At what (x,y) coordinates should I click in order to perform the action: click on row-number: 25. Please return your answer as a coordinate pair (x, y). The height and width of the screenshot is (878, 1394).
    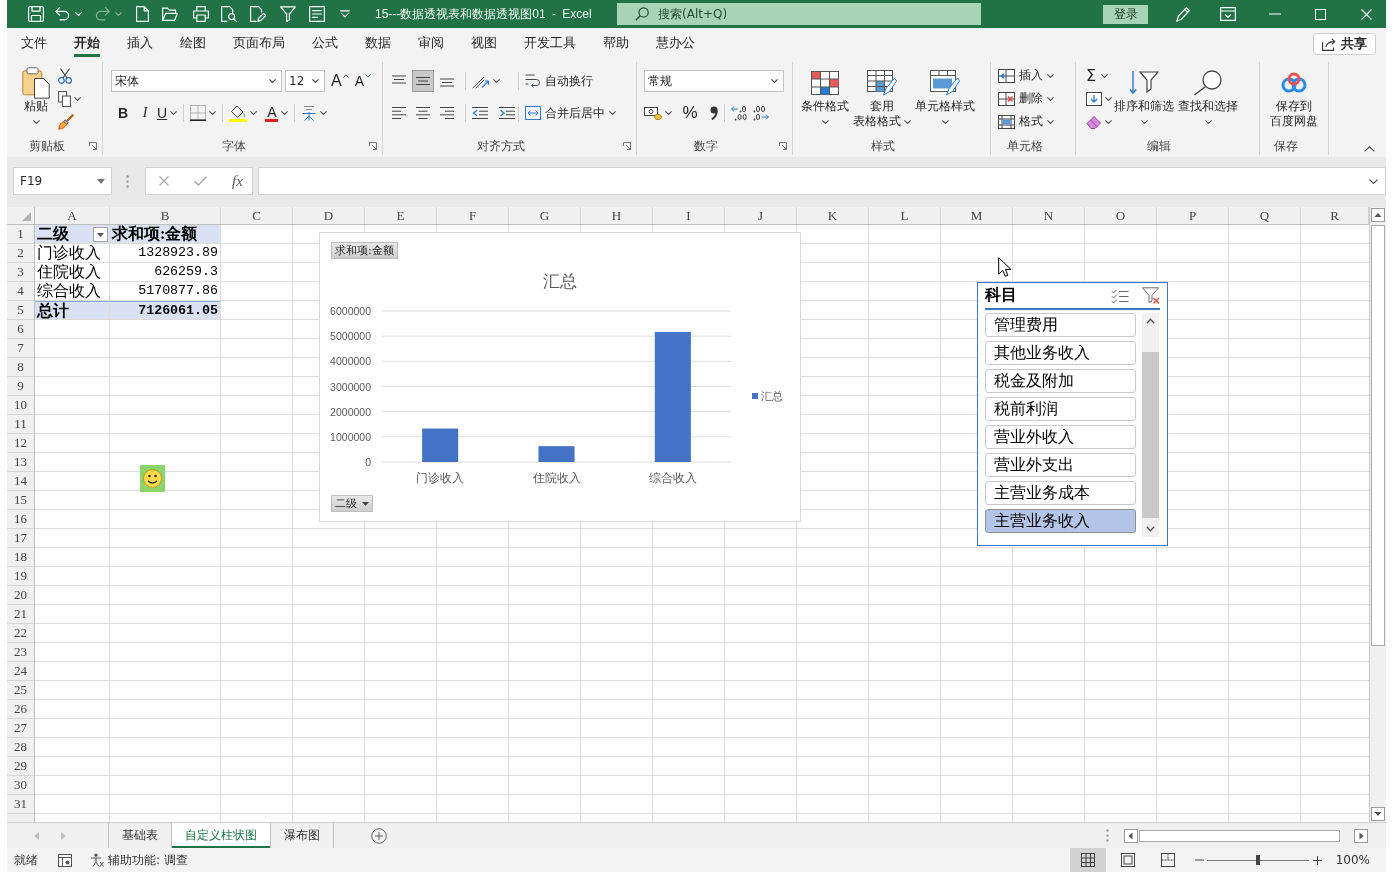
    Looking at the image, I should click on (20, 690).